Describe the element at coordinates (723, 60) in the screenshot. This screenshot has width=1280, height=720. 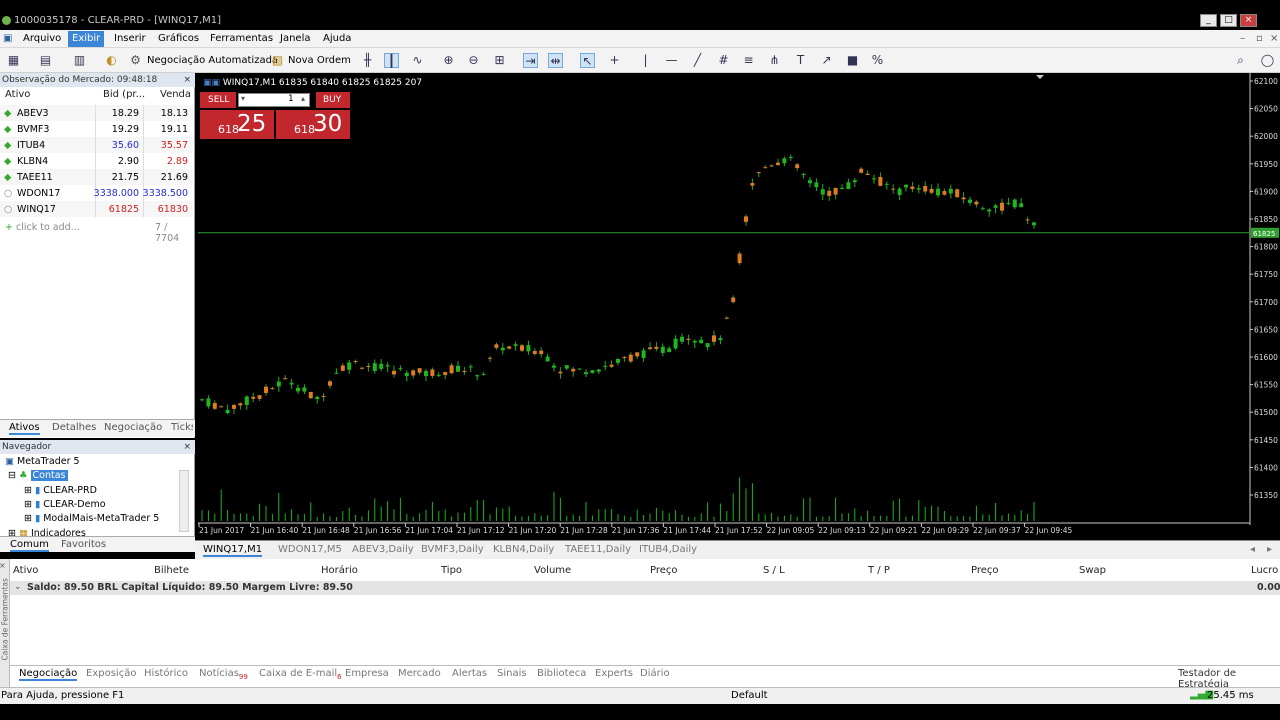
I see `equidistant-channel-icon: #` at that location.